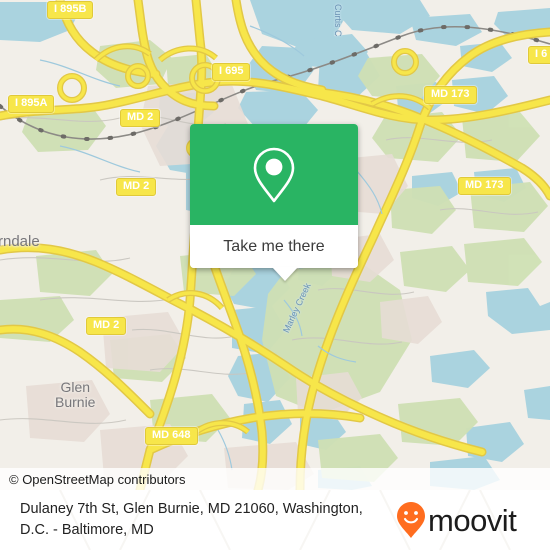 The height and width of the screenshot is (550, 550). I want to click on location-pin-icon, so click(274, 174).